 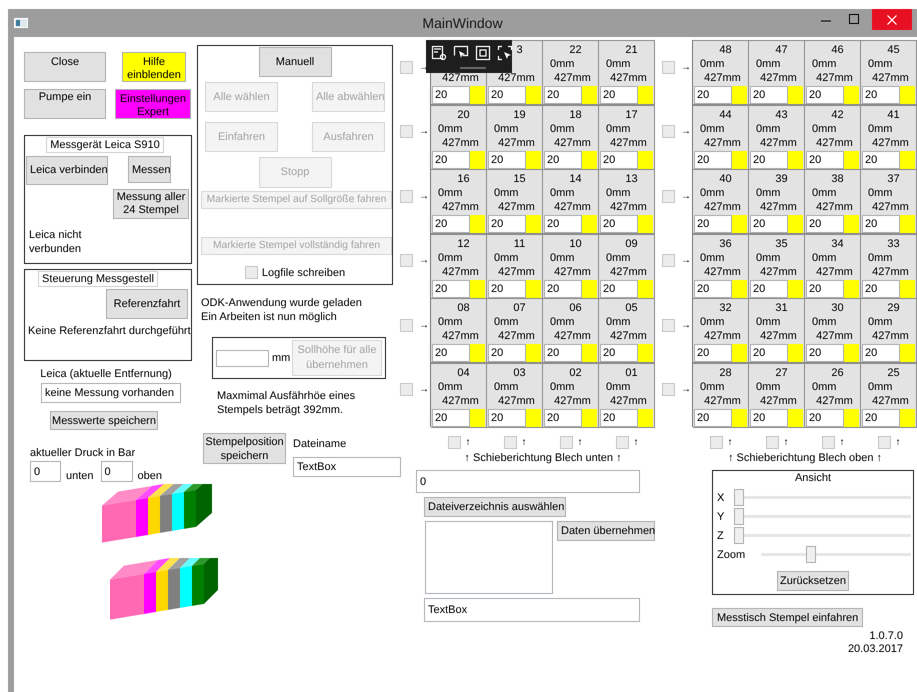 What do you see at coordinates (495, 507) in the screenshot?
I see `choose-folder-button: Dateiverzeichnis auswählen` at bounding box center [495, 507].